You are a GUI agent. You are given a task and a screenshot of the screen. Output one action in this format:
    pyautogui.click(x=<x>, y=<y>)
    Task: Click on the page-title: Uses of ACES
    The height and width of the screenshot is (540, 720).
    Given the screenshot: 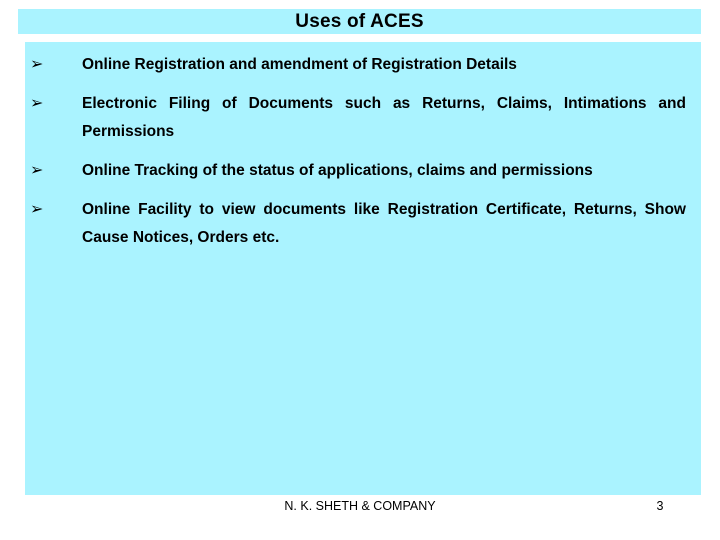 What is the action you would take?
    pyautogui.click(x=359, y=21)
    